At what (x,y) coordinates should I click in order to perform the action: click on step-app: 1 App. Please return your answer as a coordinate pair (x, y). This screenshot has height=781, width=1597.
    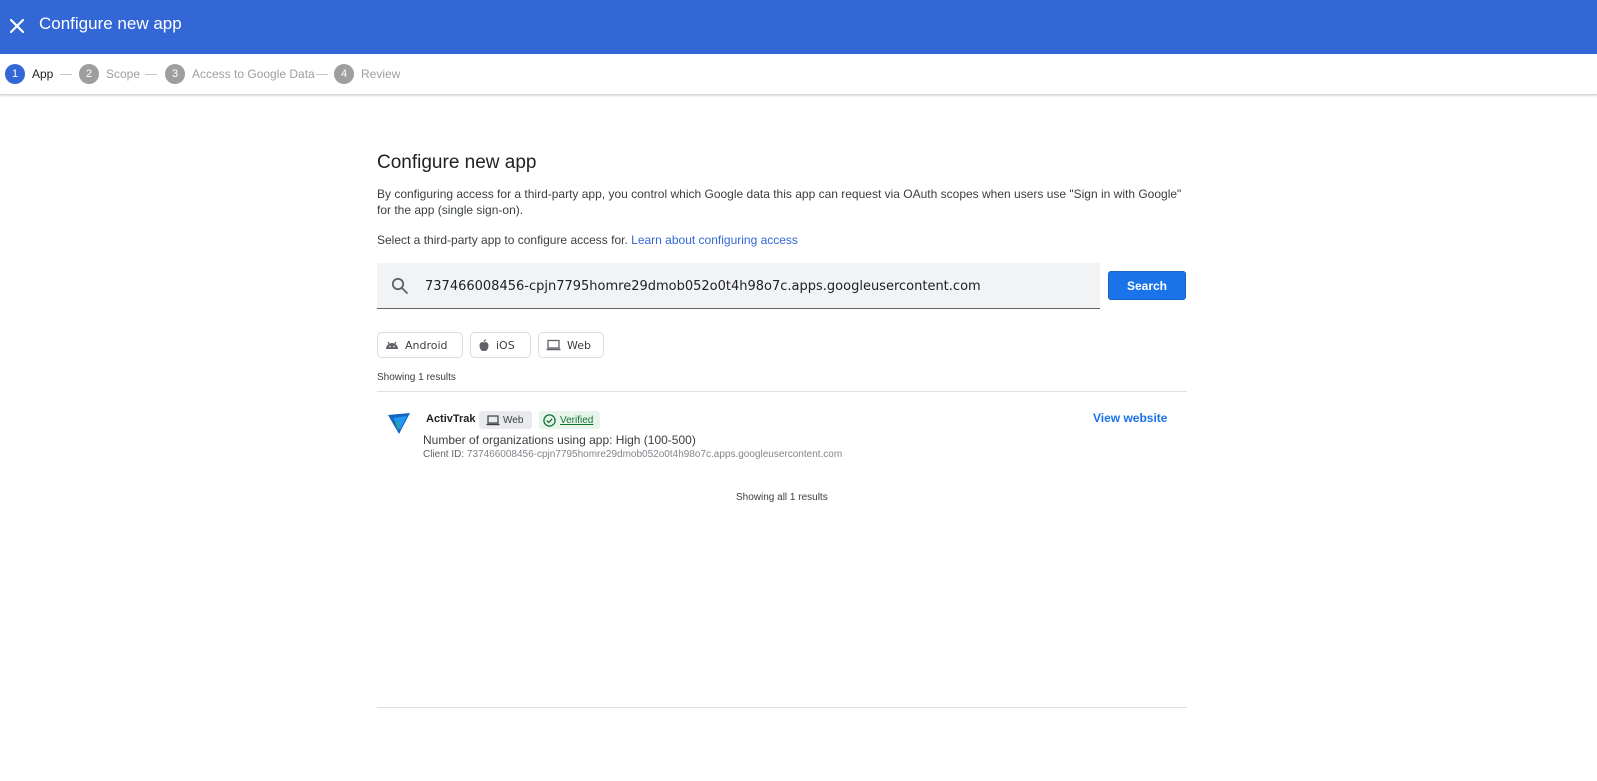
    Looking at the image, I should click on (29, 74).